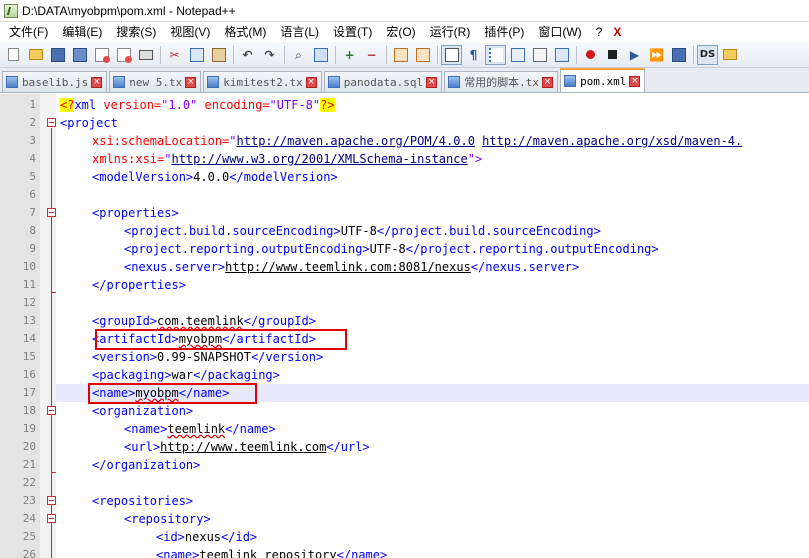  What do you see at coordinates (561, 55) in the screenshot?
I see `function-list-icon` at bounding box center [561, 55].